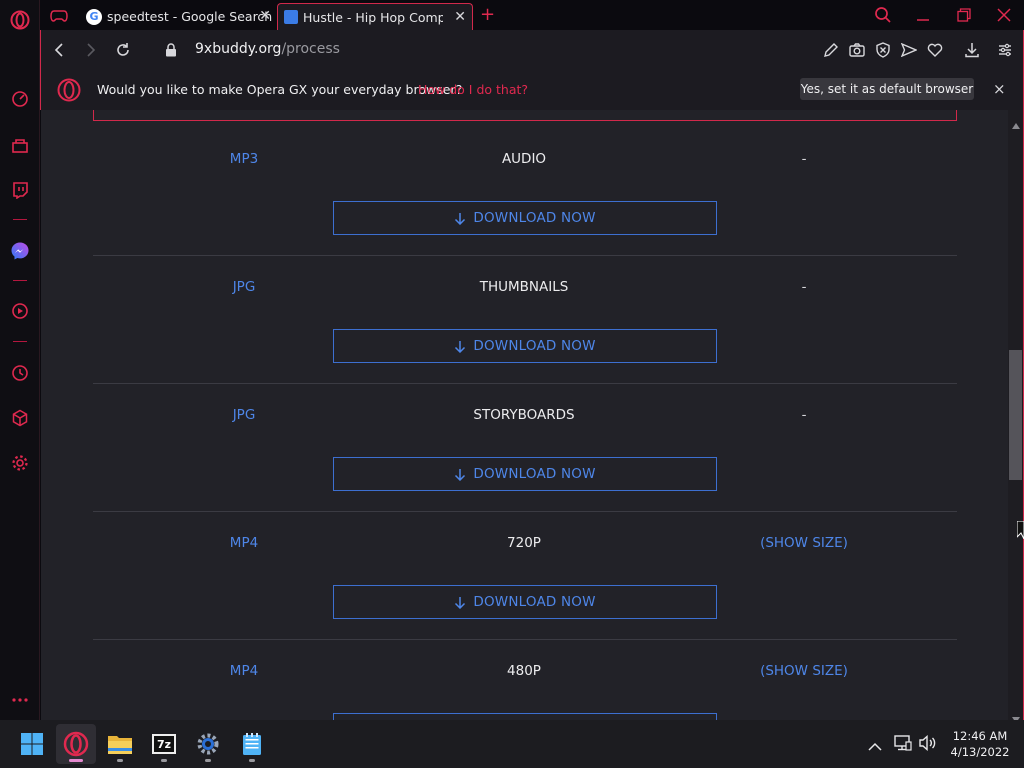 Image resolution: width=1024 pixels, height=768 pixels. I want to click on twitch-icon, so click(20, 190).